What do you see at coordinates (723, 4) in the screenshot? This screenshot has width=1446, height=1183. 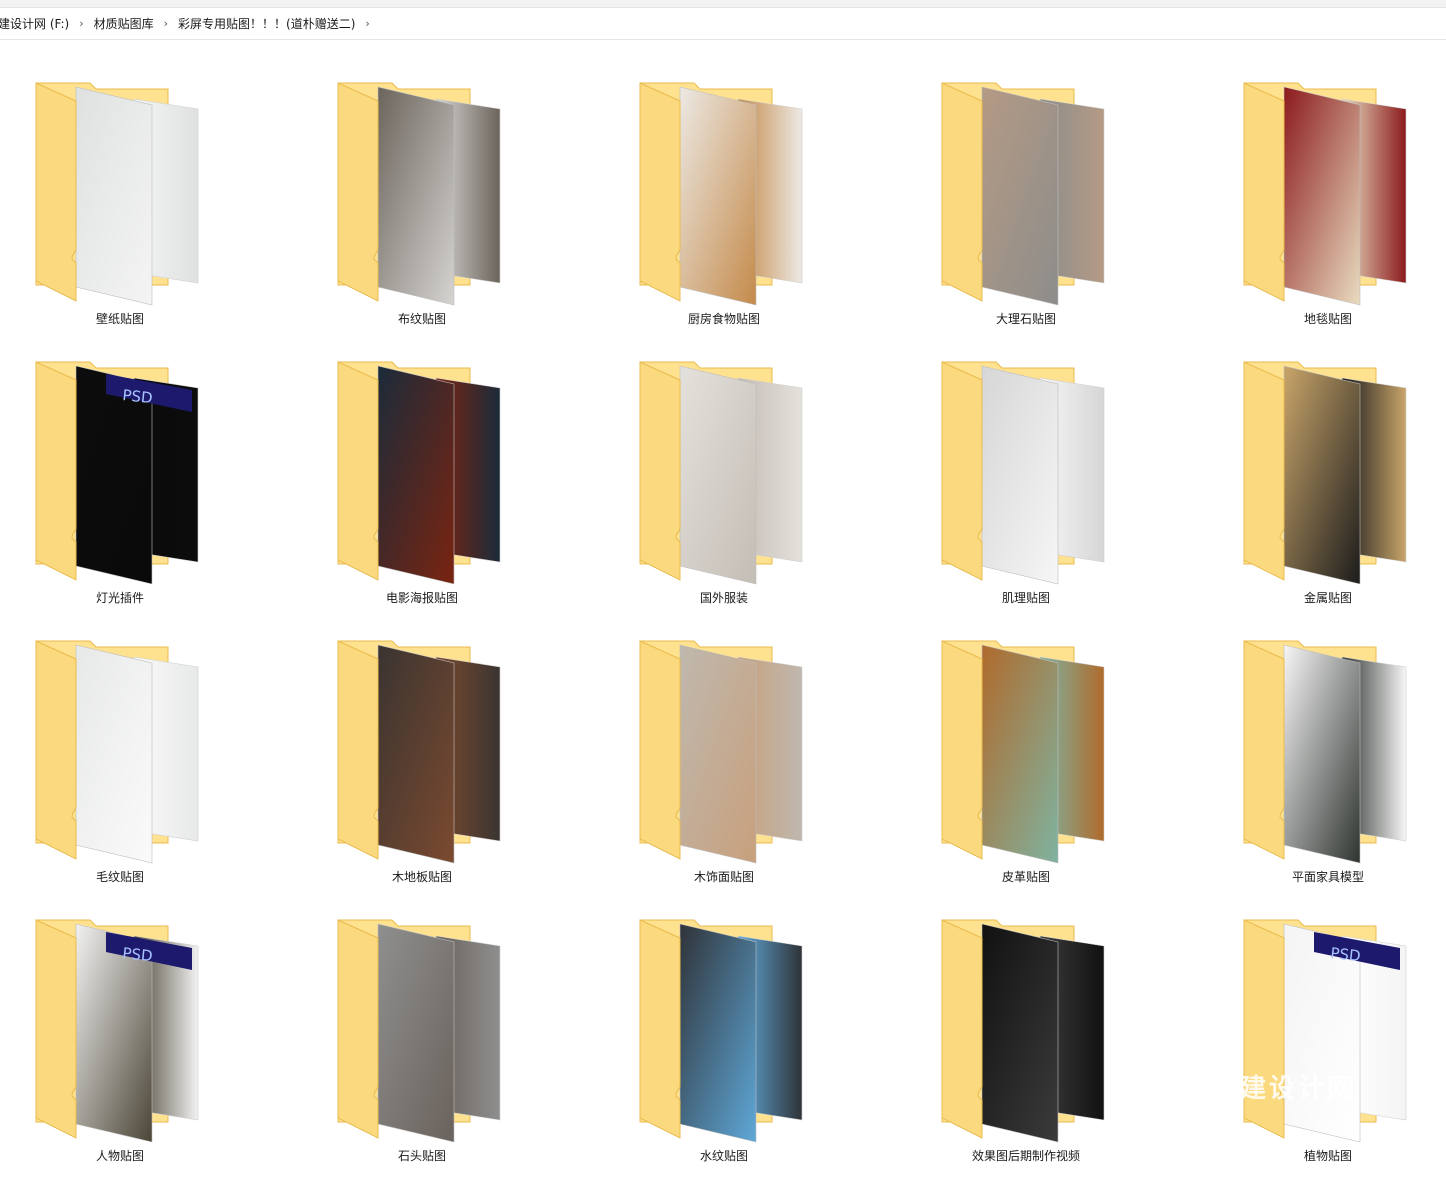 I see `window-top-strip` at bounding box center [723, 4].